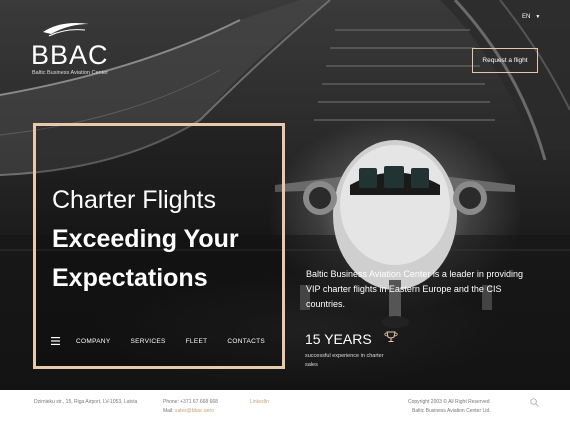  Describe the element at coordinates (246, 341) in the screenshot. I see `nav-item-contacts: CONTACTS` at that location.